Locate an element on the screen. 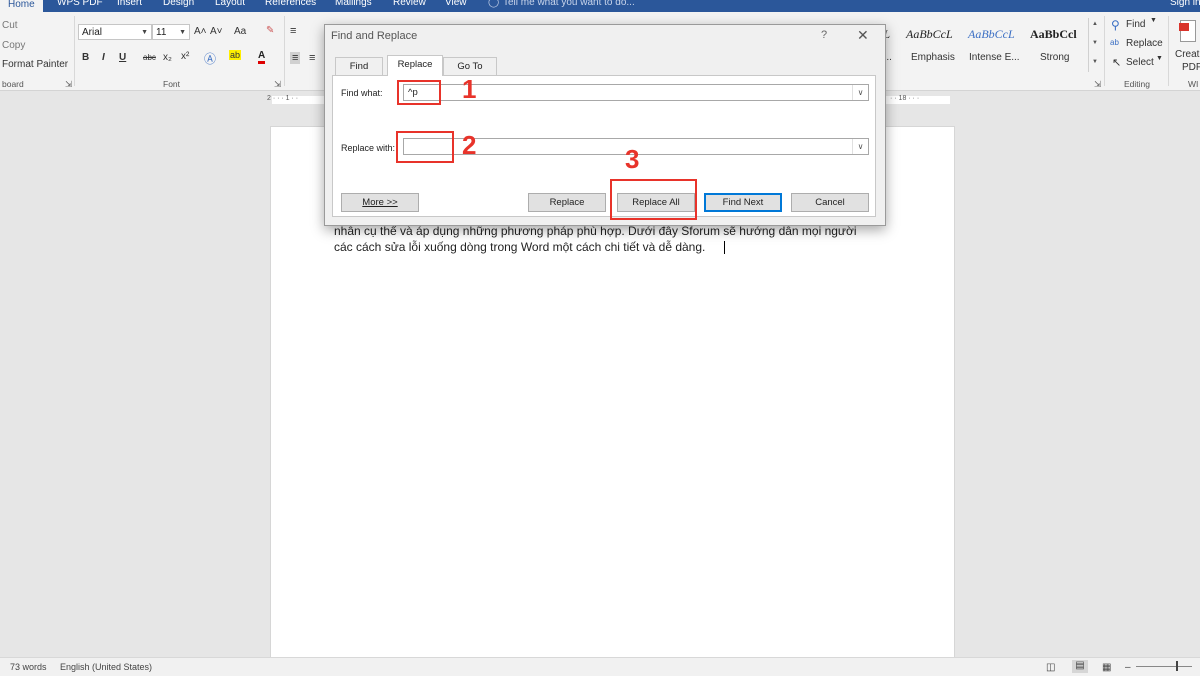 The image size is (1200, 676). status-bar: 73 words English (United States) ◫ ▤ ▦ – is located at coordinates (600, 666).